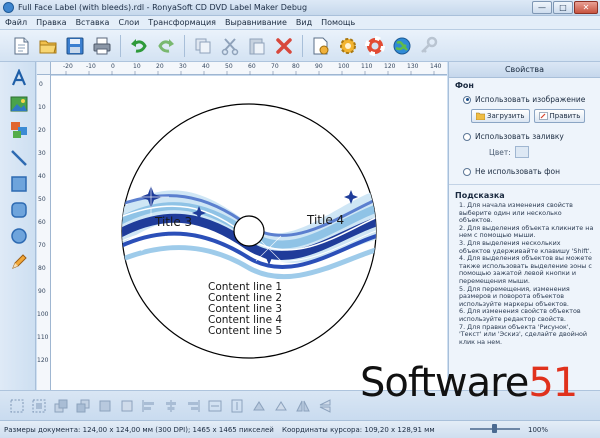  Describe the element at coordinates (586, 7) in the screenshot. I see `close-button: ✕` at that location.